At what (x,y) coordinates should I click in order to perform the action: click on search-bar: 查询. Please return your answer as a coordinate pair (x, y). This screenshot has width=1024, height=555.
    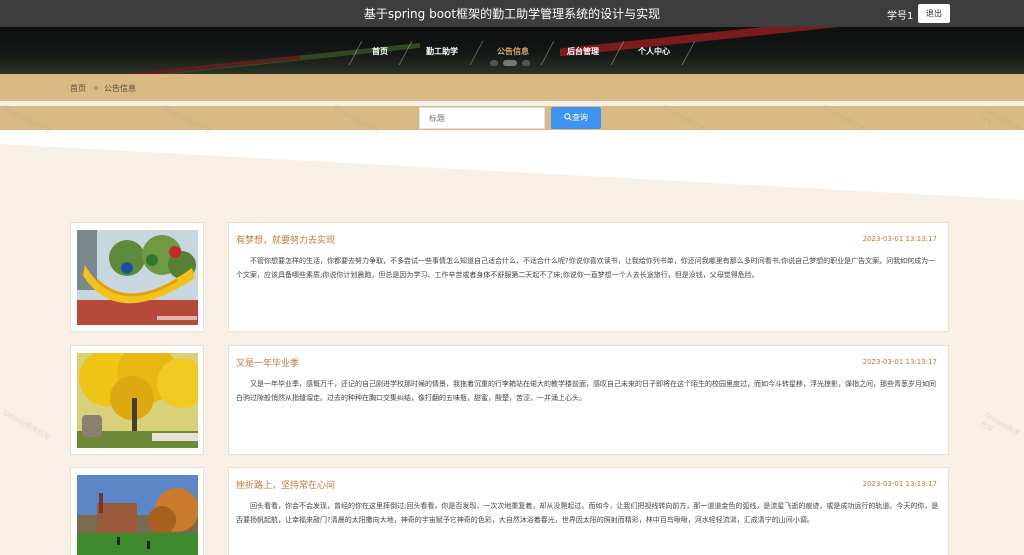
    Looking at the image, I should click on (512, 118).